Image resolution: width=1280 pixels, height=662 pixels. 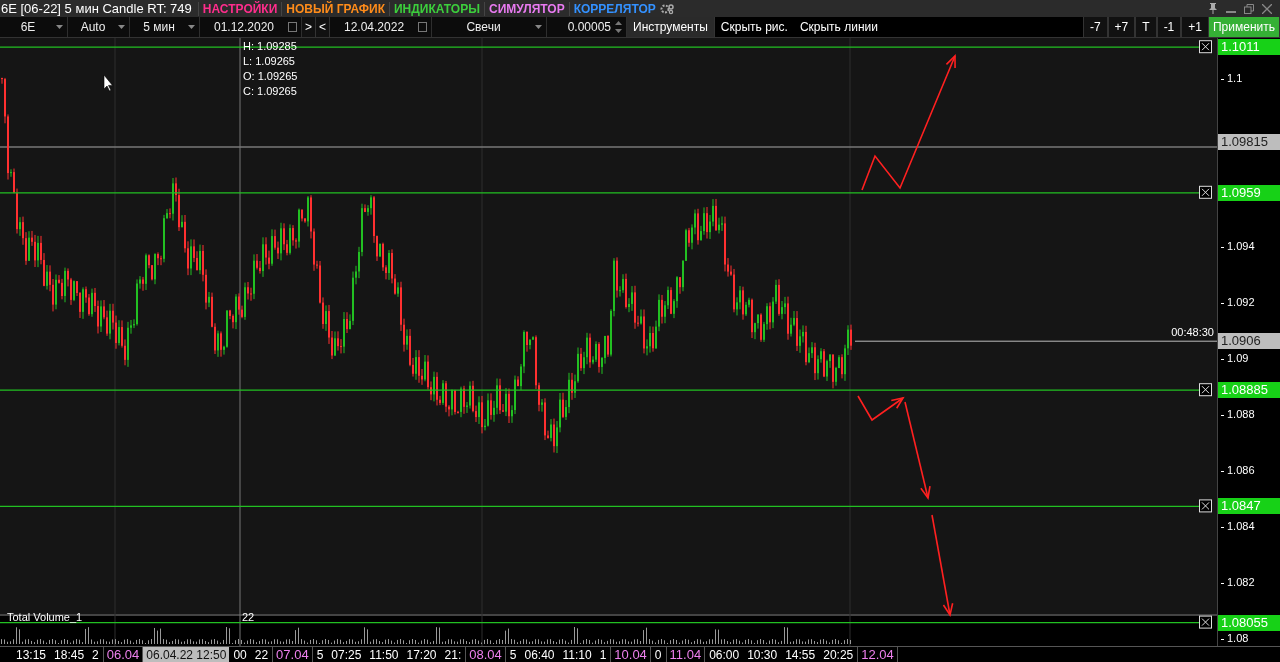 What do you see at coordinates (1249, 8) in the screenshot?
I see `restore-icon` at bounding box center [1249, 8].